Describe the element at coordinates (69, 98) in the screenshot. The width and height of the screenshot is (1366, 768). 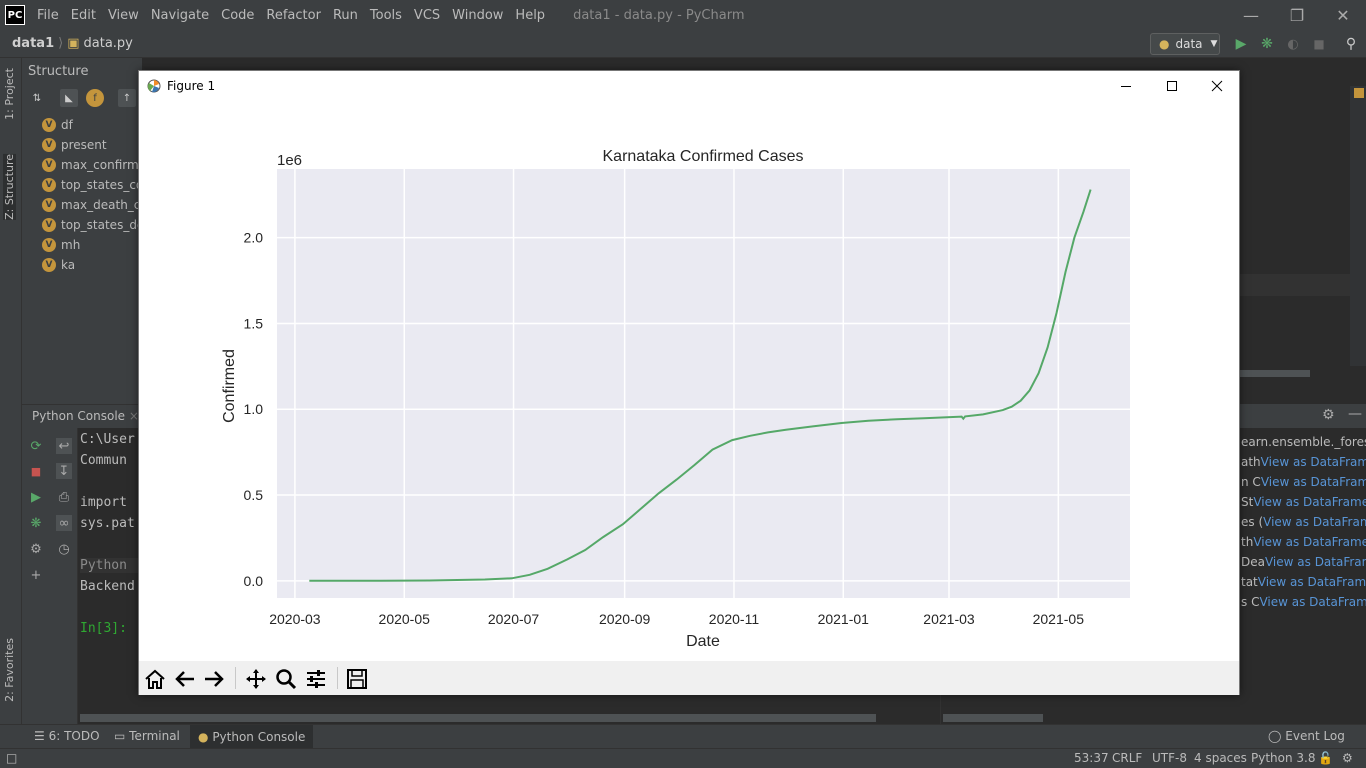
I see `show-inherited-icon: ◣` at that location.